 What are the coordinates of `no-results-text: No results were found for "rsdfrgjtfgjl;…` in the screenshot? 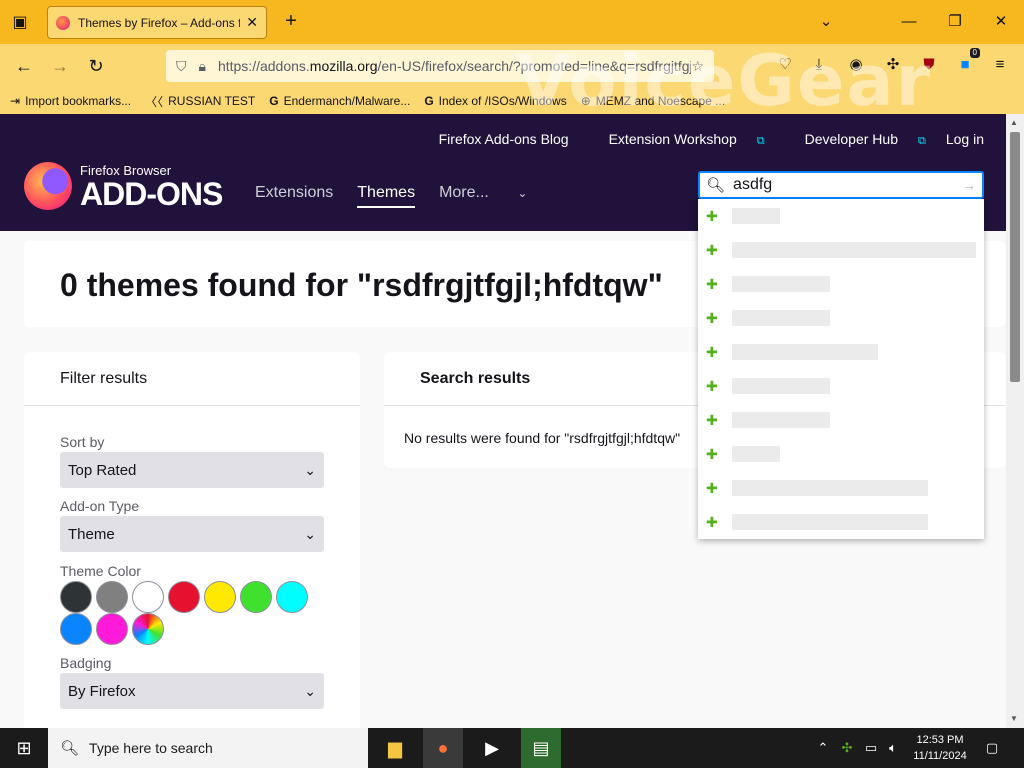 It's located at (542, 438).